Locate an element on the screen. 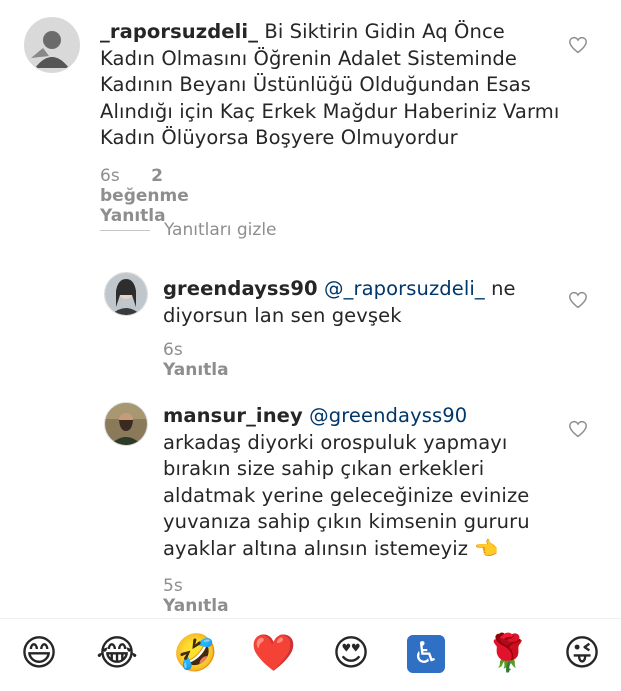  comment-meta: 6s 2 beğenme Yanıtla is located at coordinates (157, 196).